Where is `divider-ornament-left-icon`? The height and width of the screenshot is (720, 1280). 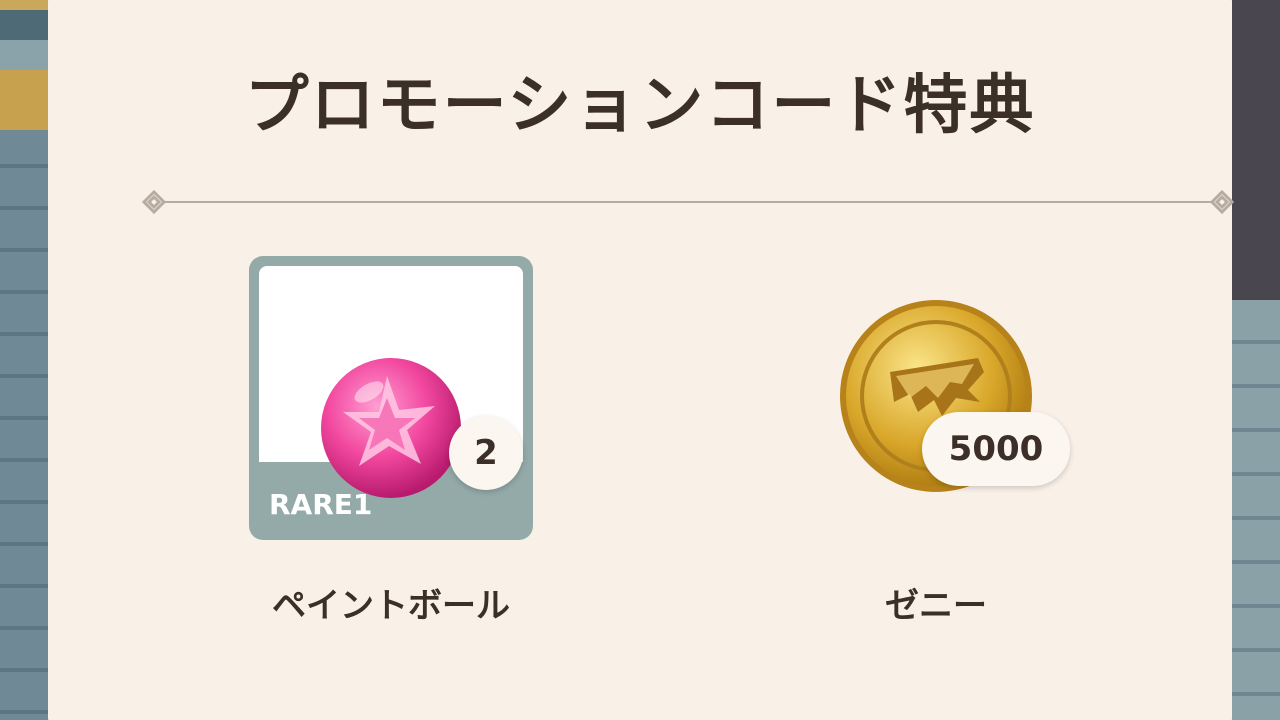 divider-ornament-left-icon is located at coordinates (154, 202).